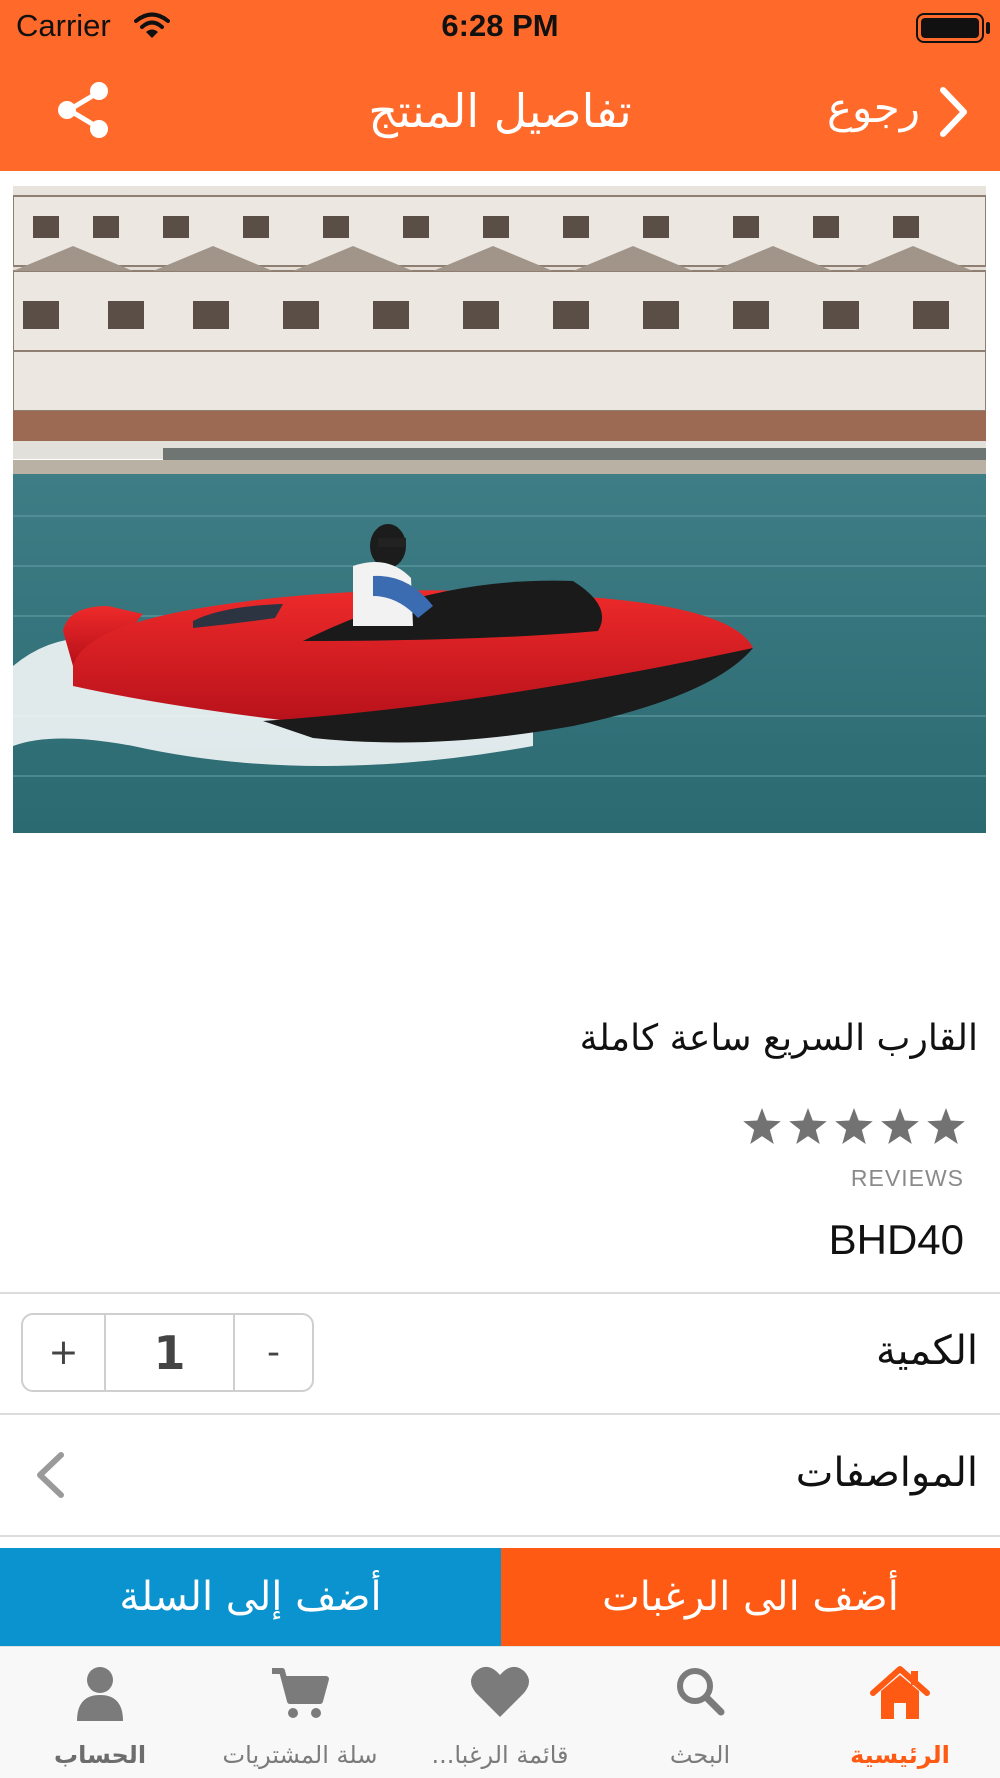 This screenshot has width=1000, height=1778. What do you see at coordinates (500, 113) in the screenshot?
I see `navigation-bar: تفاصيل المنتج رجوع` at bounding box center [500, 113].